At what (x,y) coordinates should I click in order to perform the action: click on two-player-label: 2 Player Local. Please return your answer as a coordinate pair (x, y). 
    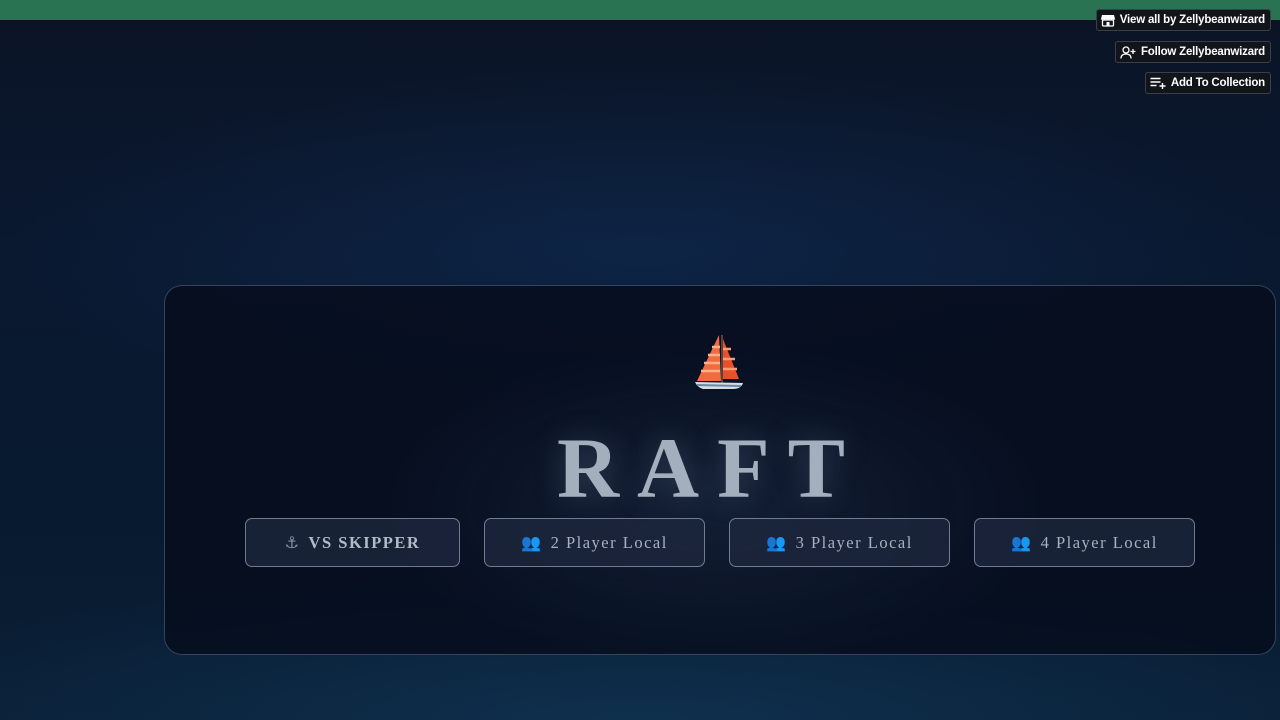
    Looking at the image, I should click on (609, 542).